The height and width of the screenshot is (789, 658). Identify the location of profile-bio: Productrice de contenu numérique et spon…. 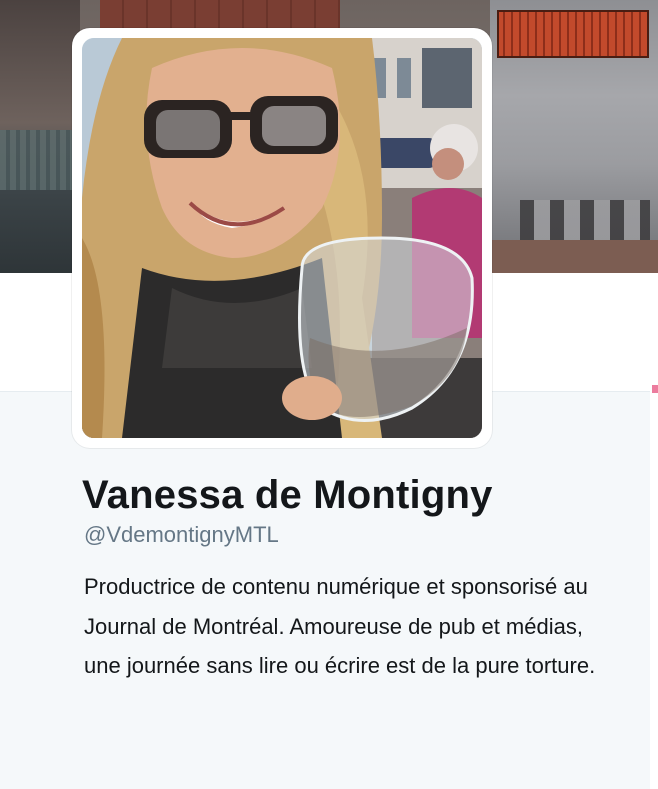
(340, 626).